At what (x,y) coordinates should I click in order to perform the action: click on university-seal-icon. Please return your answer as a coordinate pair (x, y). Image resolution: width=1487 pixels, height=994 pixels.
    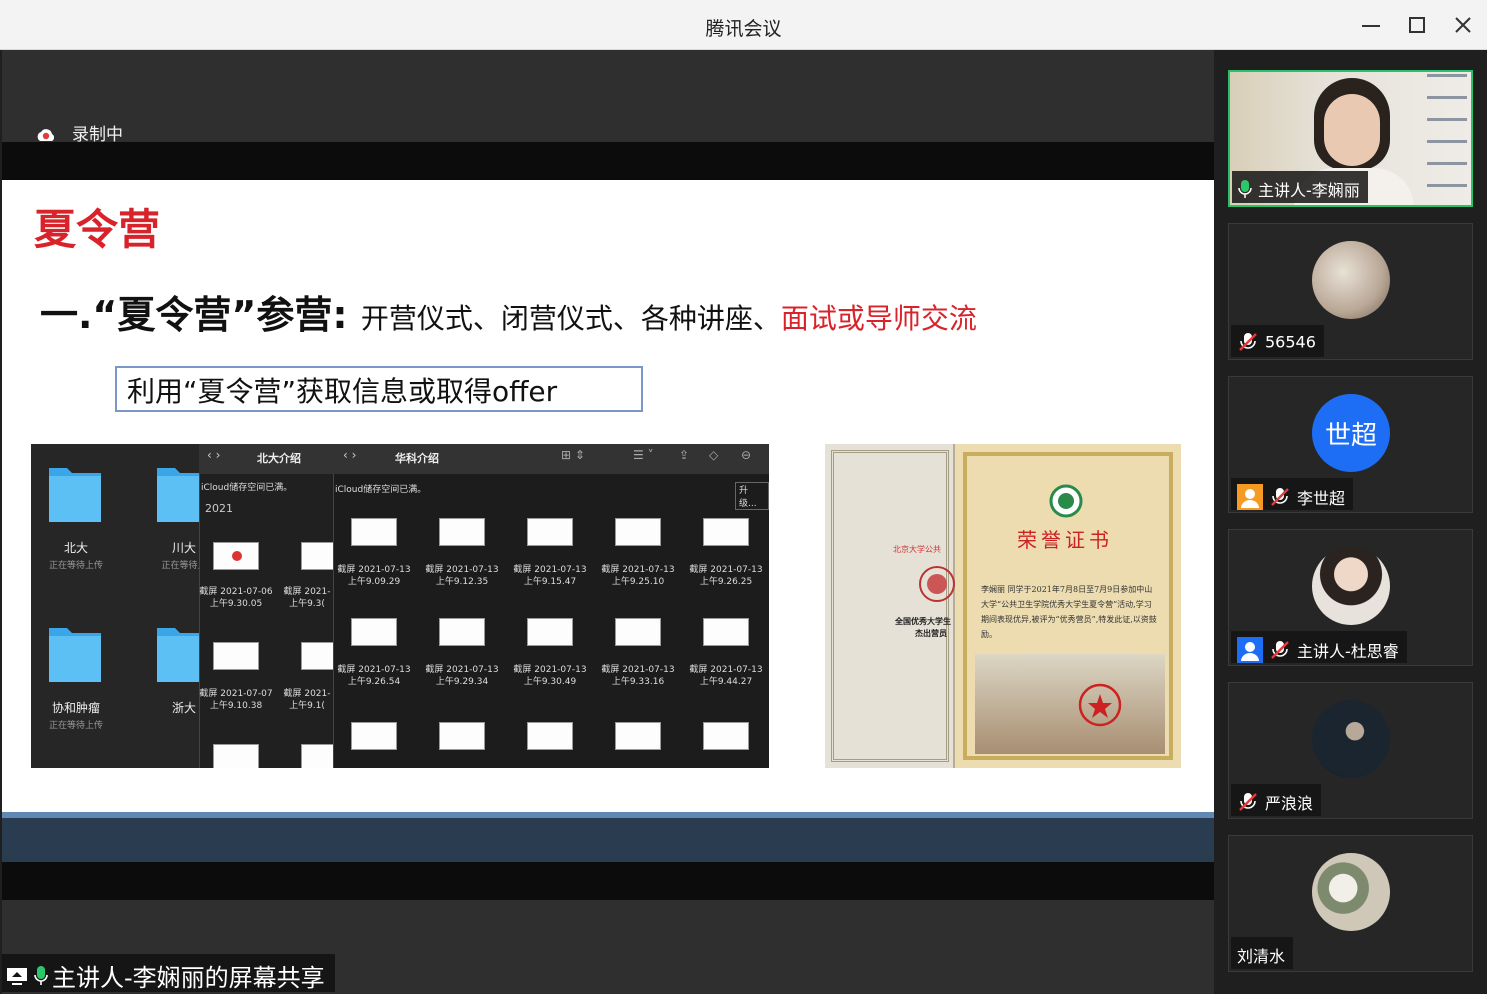
    Looking at the image, I should click on (937, 584).